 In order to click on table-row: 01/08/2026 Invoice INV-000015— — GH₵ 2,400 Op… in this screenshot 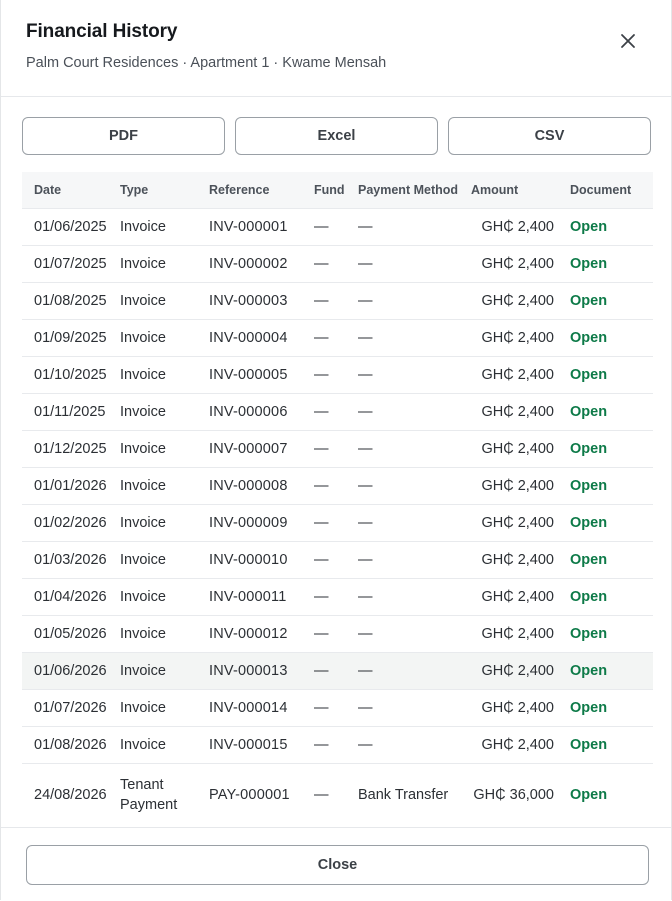, I will do `click(337, 744)`.